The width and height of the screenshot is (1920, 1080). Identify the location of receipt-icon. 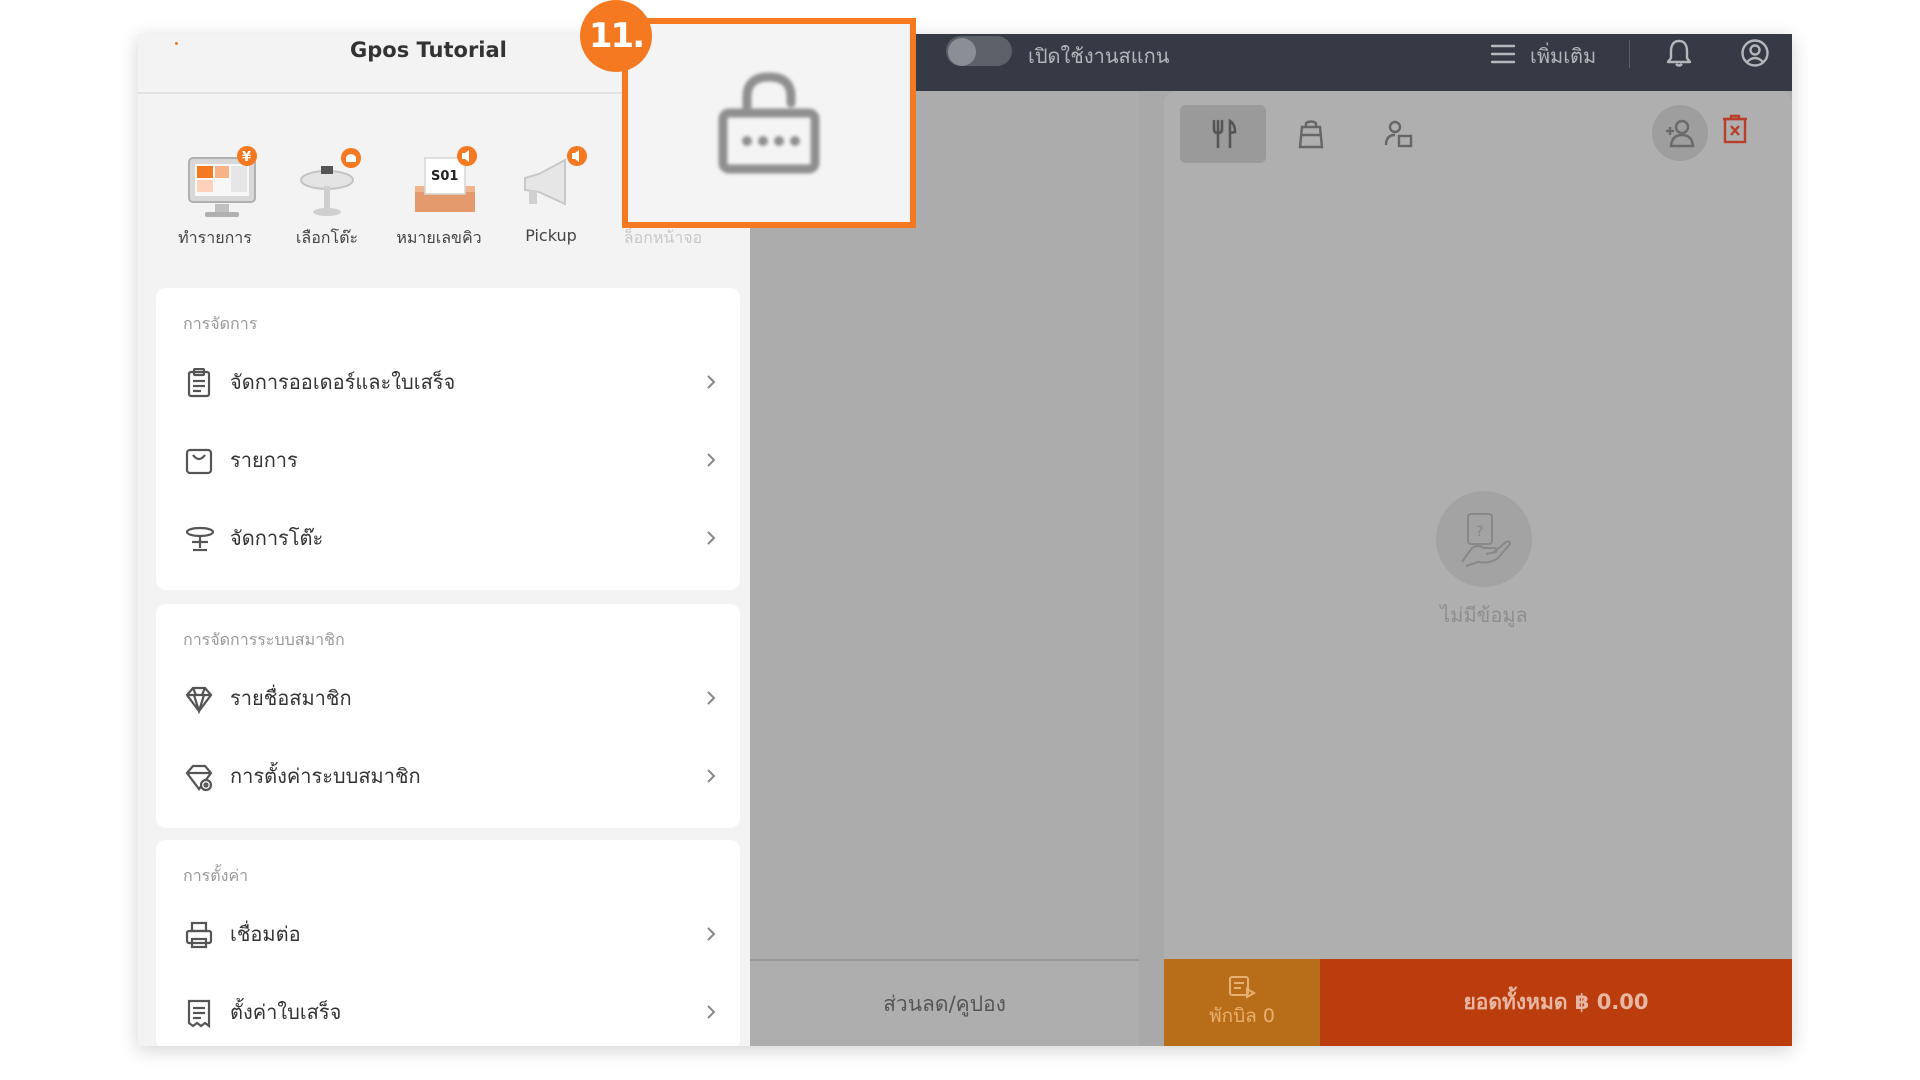
(199, 1013).